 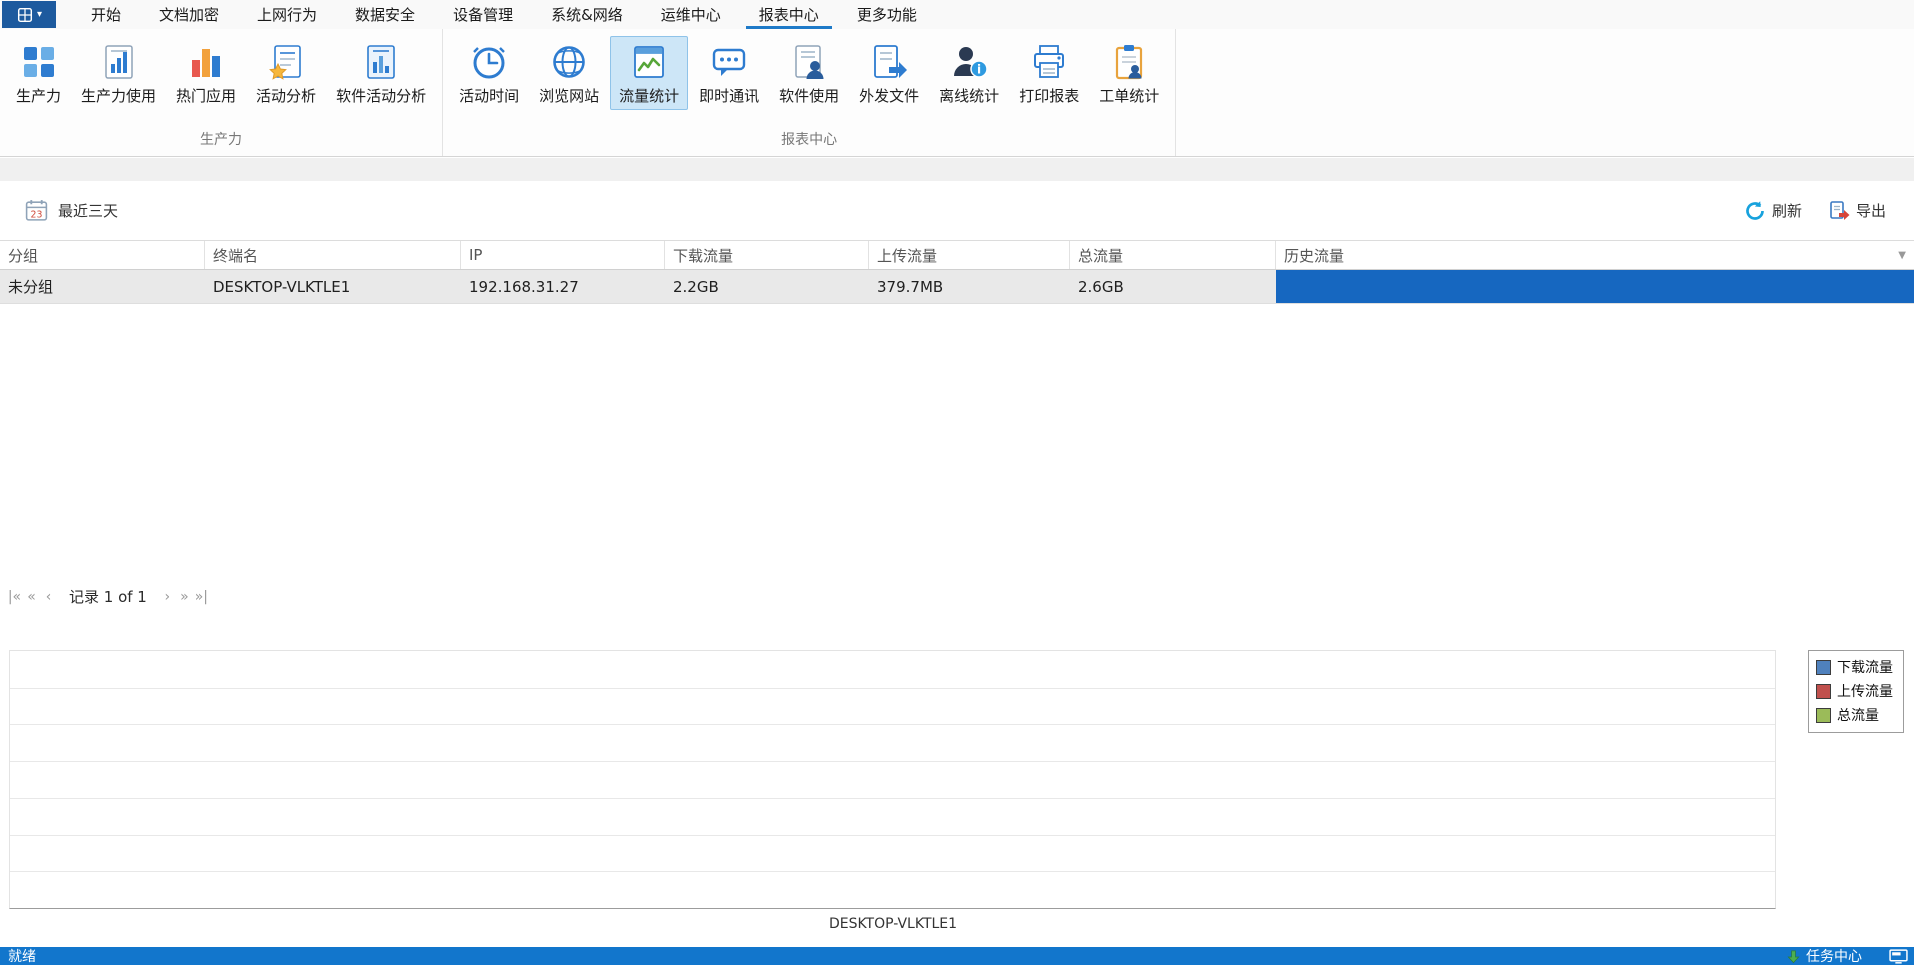 I want to click on ribbon-item-1-0: 活动时间, so click(x=489, y=73).